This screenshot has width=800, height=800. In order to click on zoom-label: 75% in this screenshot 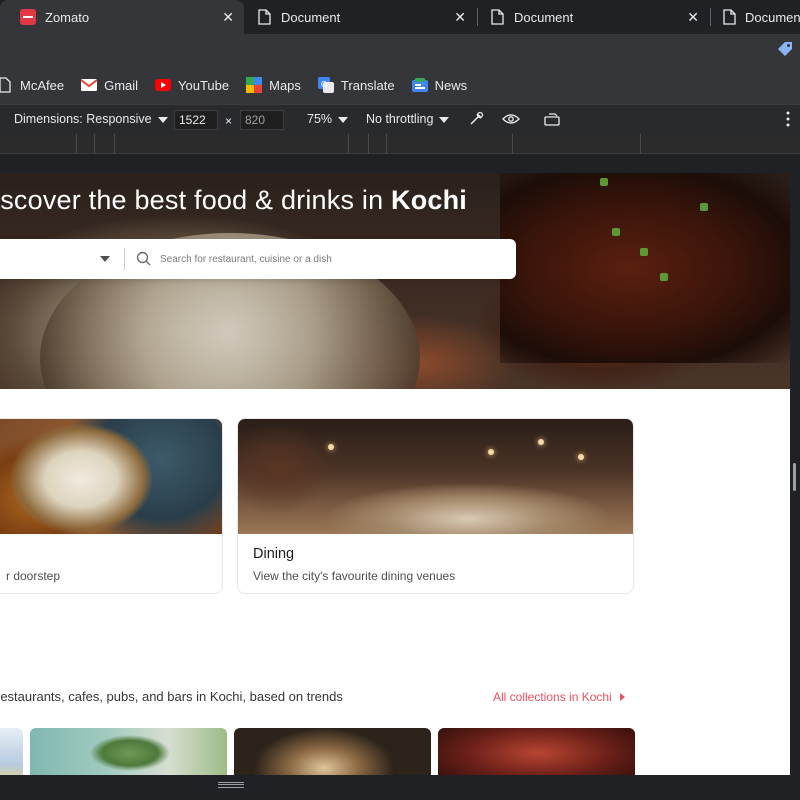, I will do `click(320, 119)`.